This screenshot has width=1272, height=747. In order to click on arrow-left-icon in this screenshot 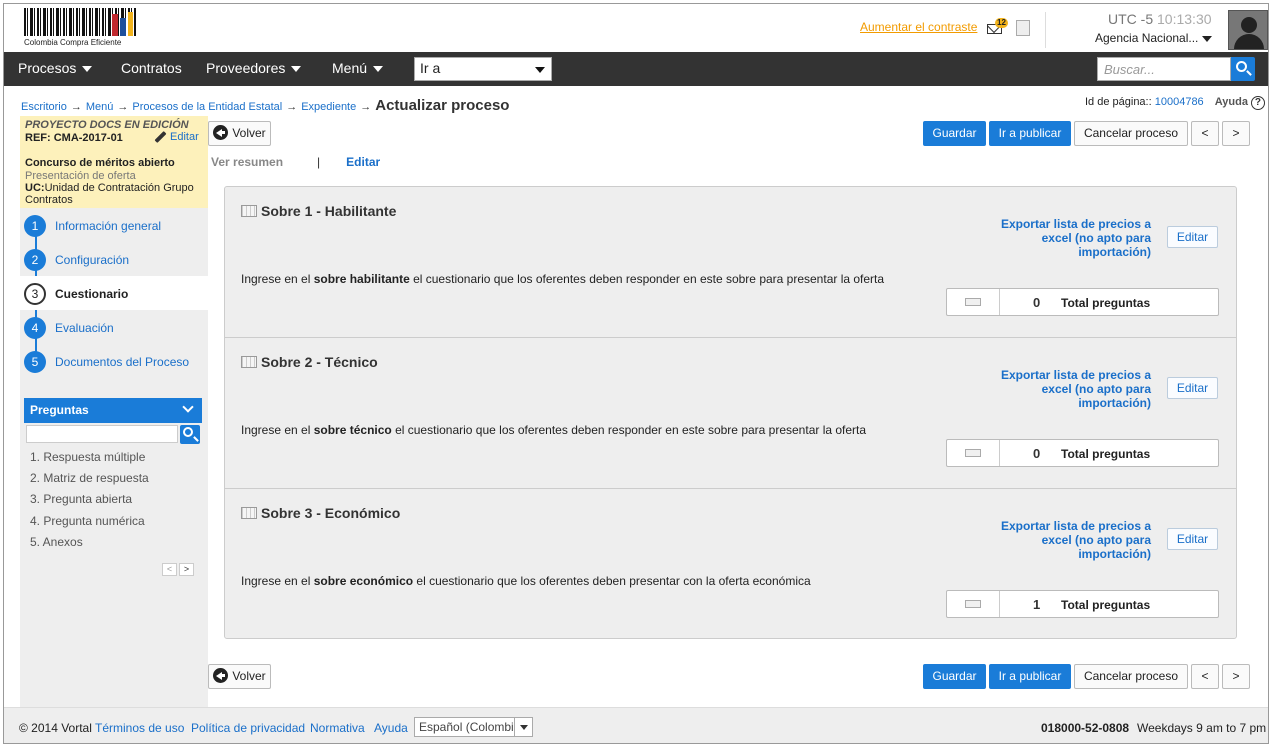, I will do `click(221, 676)`.